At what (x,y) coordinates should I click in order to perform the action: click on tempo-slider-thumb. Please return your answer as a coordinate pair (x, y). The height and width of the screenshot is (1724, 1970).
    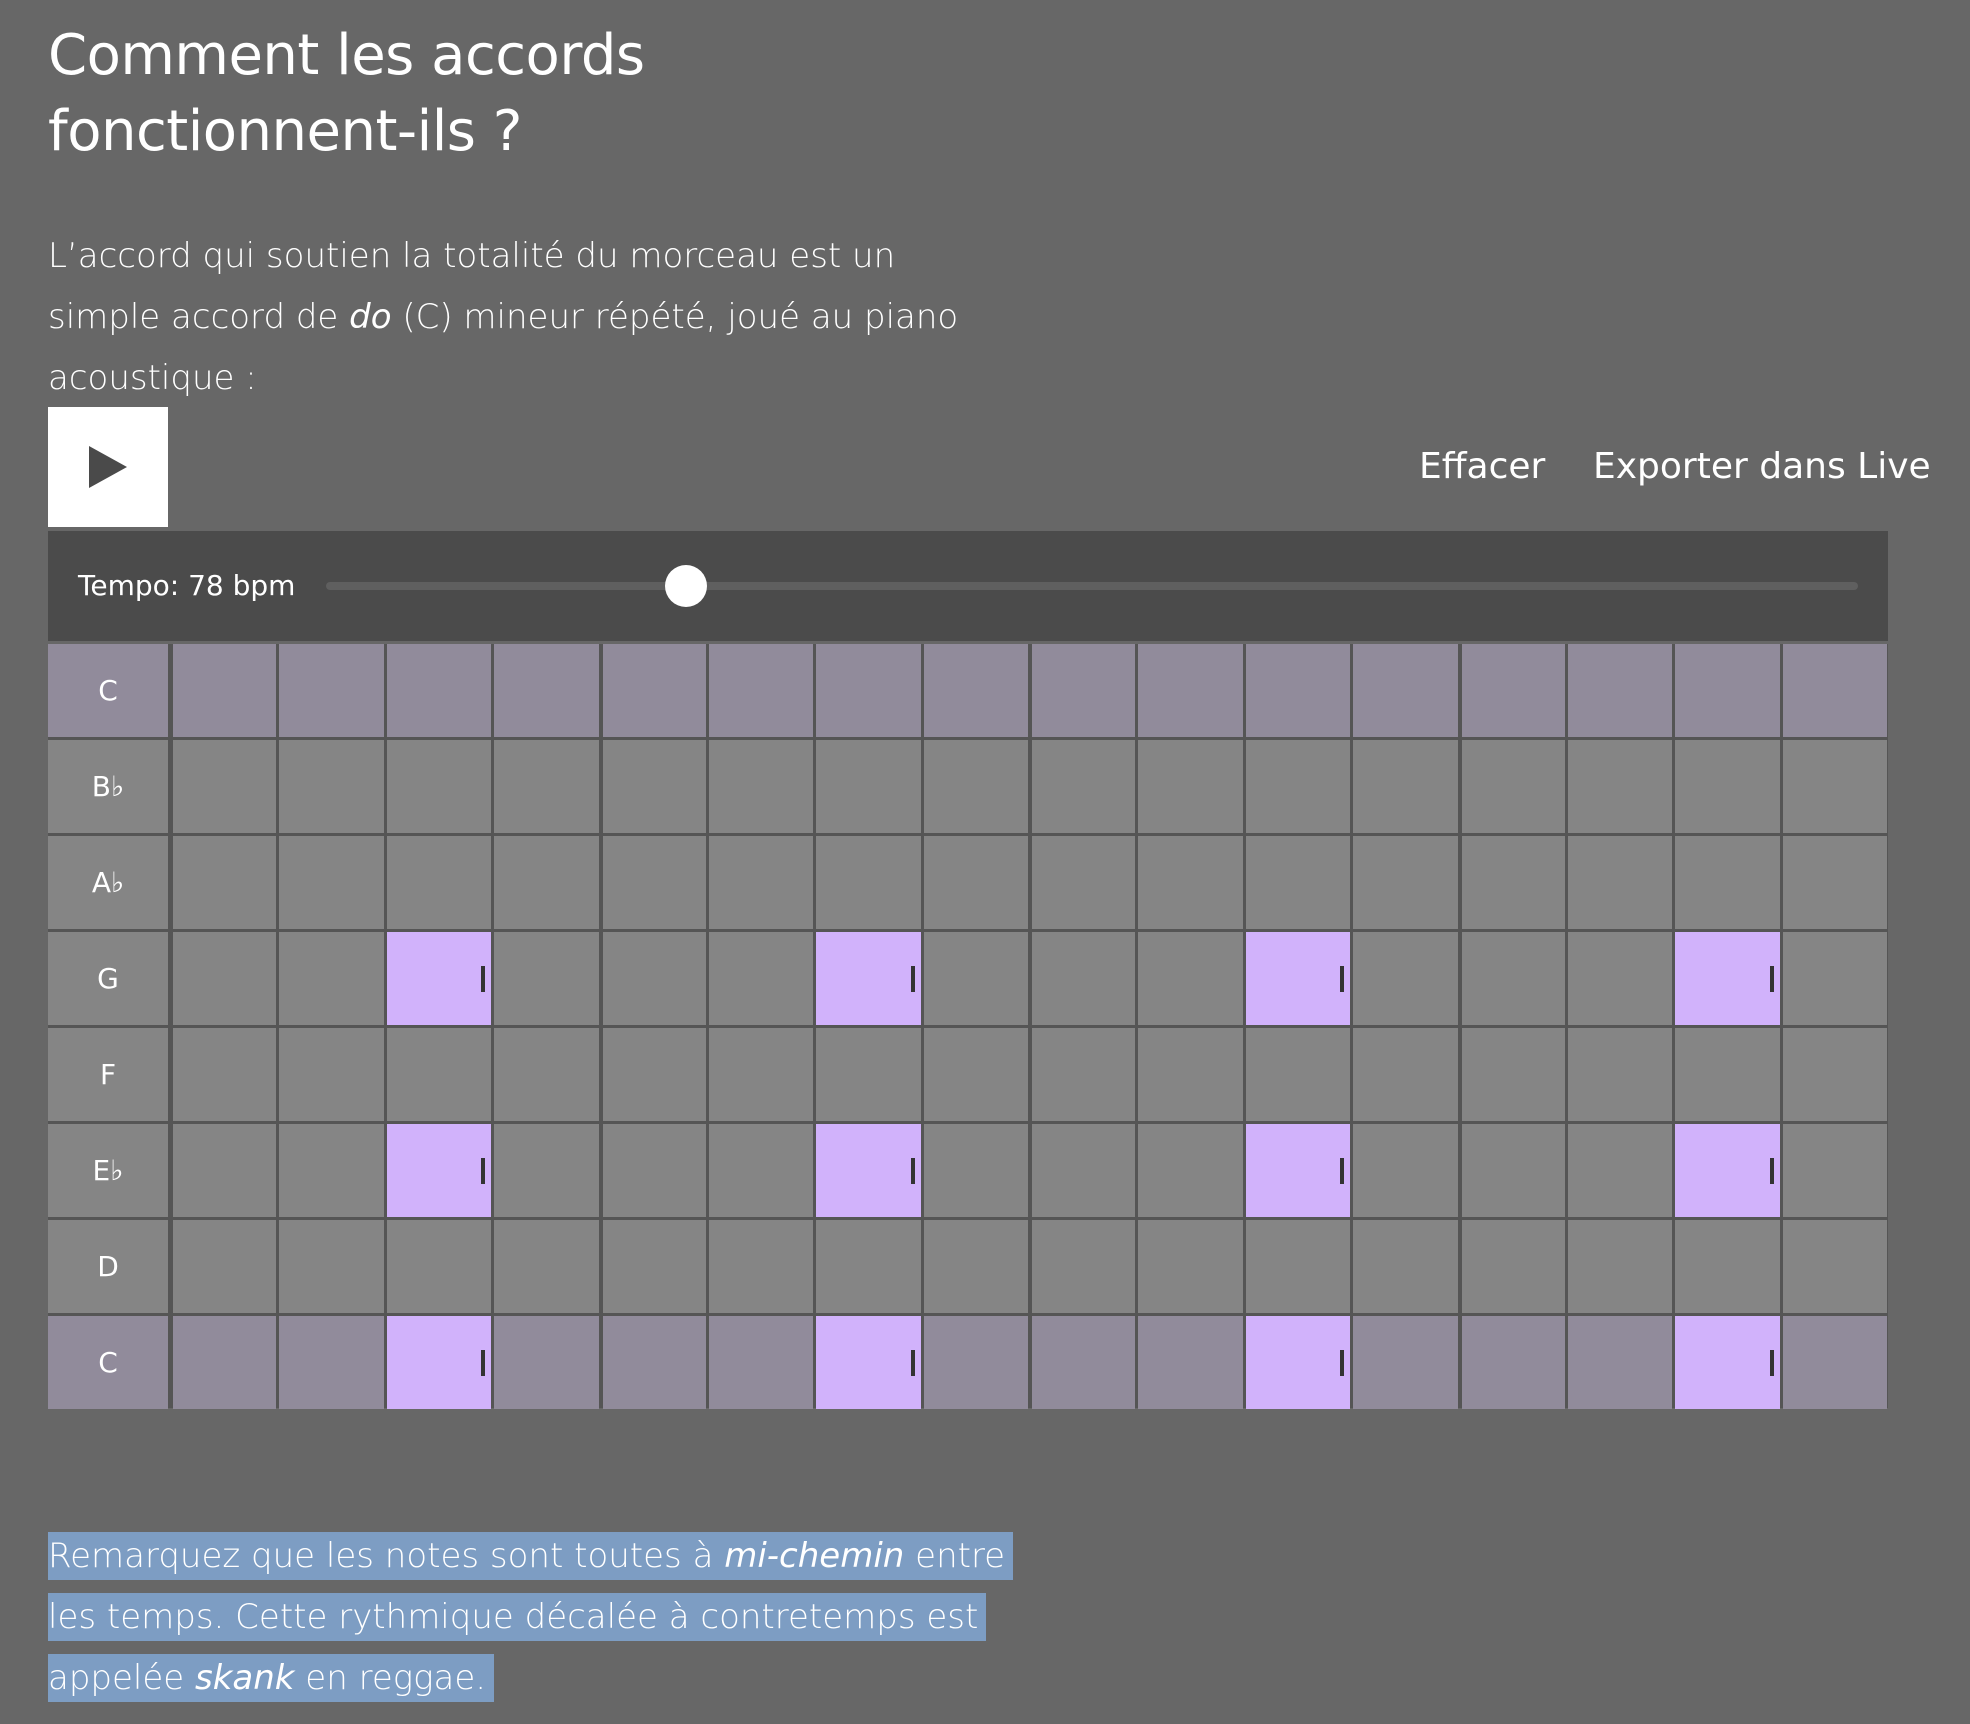
    Looking at the image, I should click on (686, 586).